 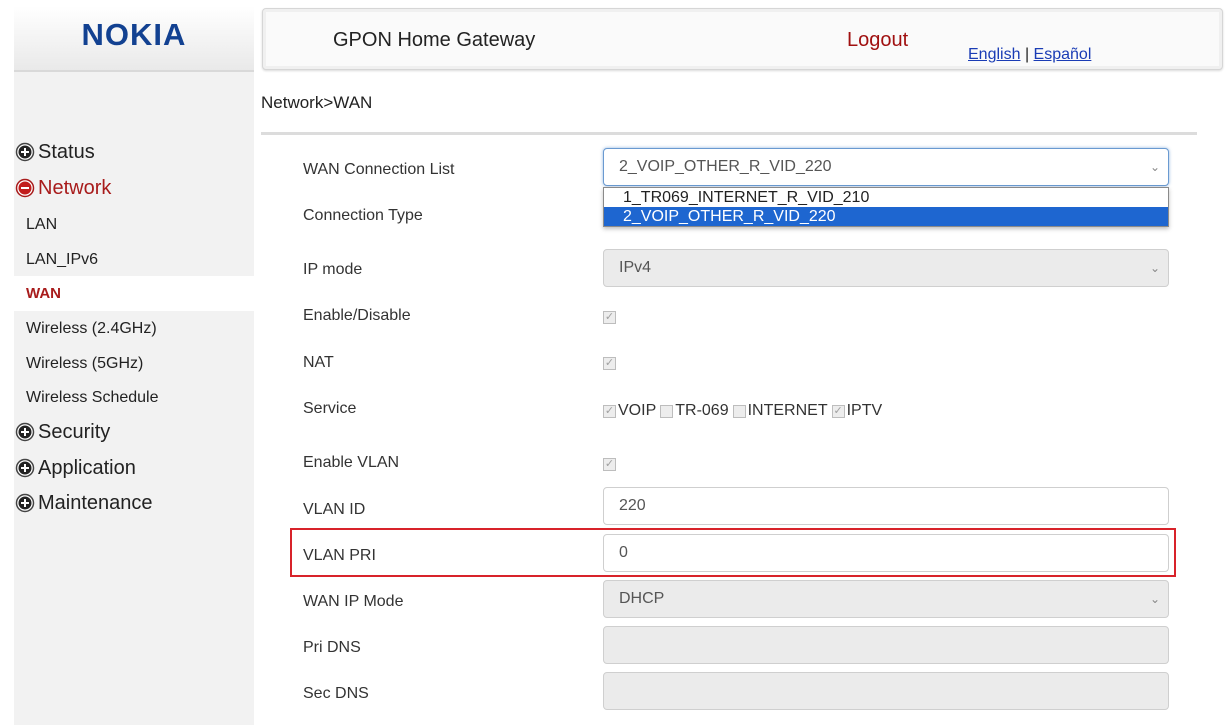 What do you see at coordinates (357, 315) in the screenshot?
I see `label-enable-disable: Enable/Disable` at bounding box center [357, 315].